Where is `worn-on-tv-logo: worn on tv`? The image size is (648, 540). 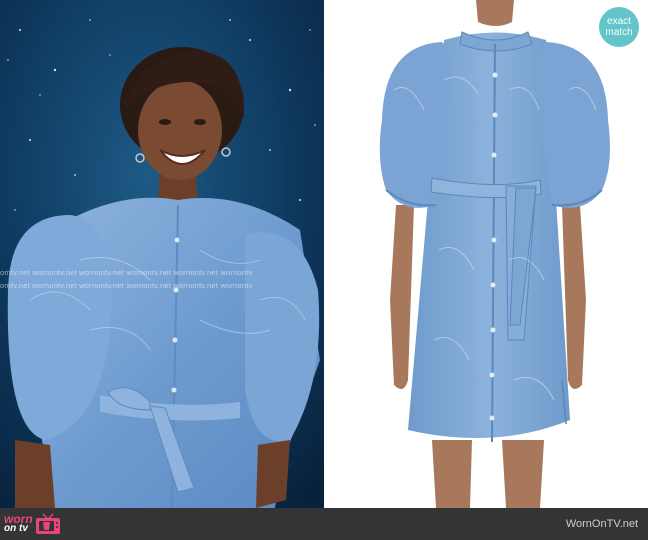 worn-on-tv-logo: worn on tv is located at coordinates (32, 524).